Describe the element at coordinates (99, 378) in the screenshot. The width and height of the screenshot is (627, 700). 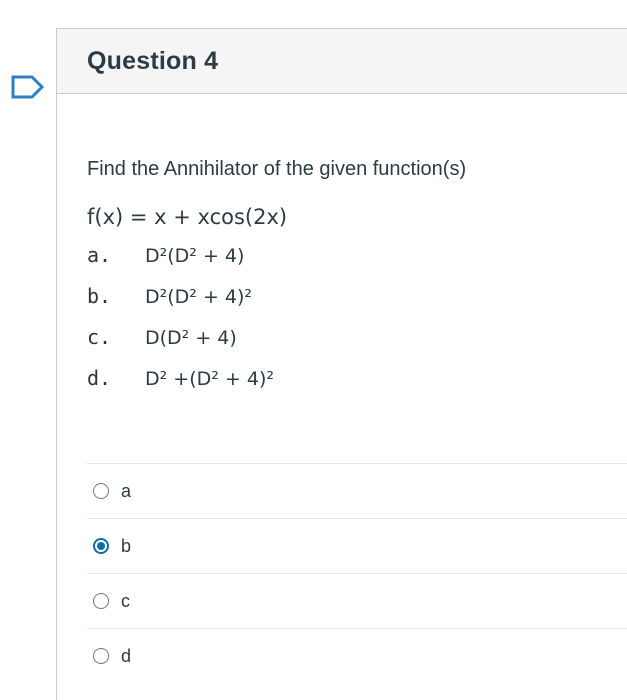
I see `option-letter: d.` at that location.